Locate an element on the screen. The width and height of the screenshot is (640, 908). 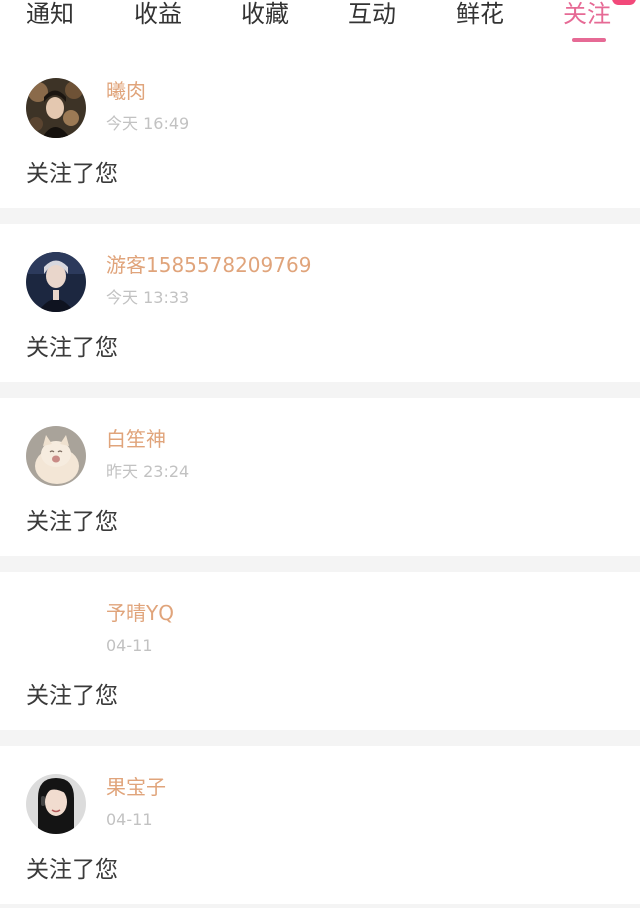
username: 果宝子 is located at coordinates (136, 787).